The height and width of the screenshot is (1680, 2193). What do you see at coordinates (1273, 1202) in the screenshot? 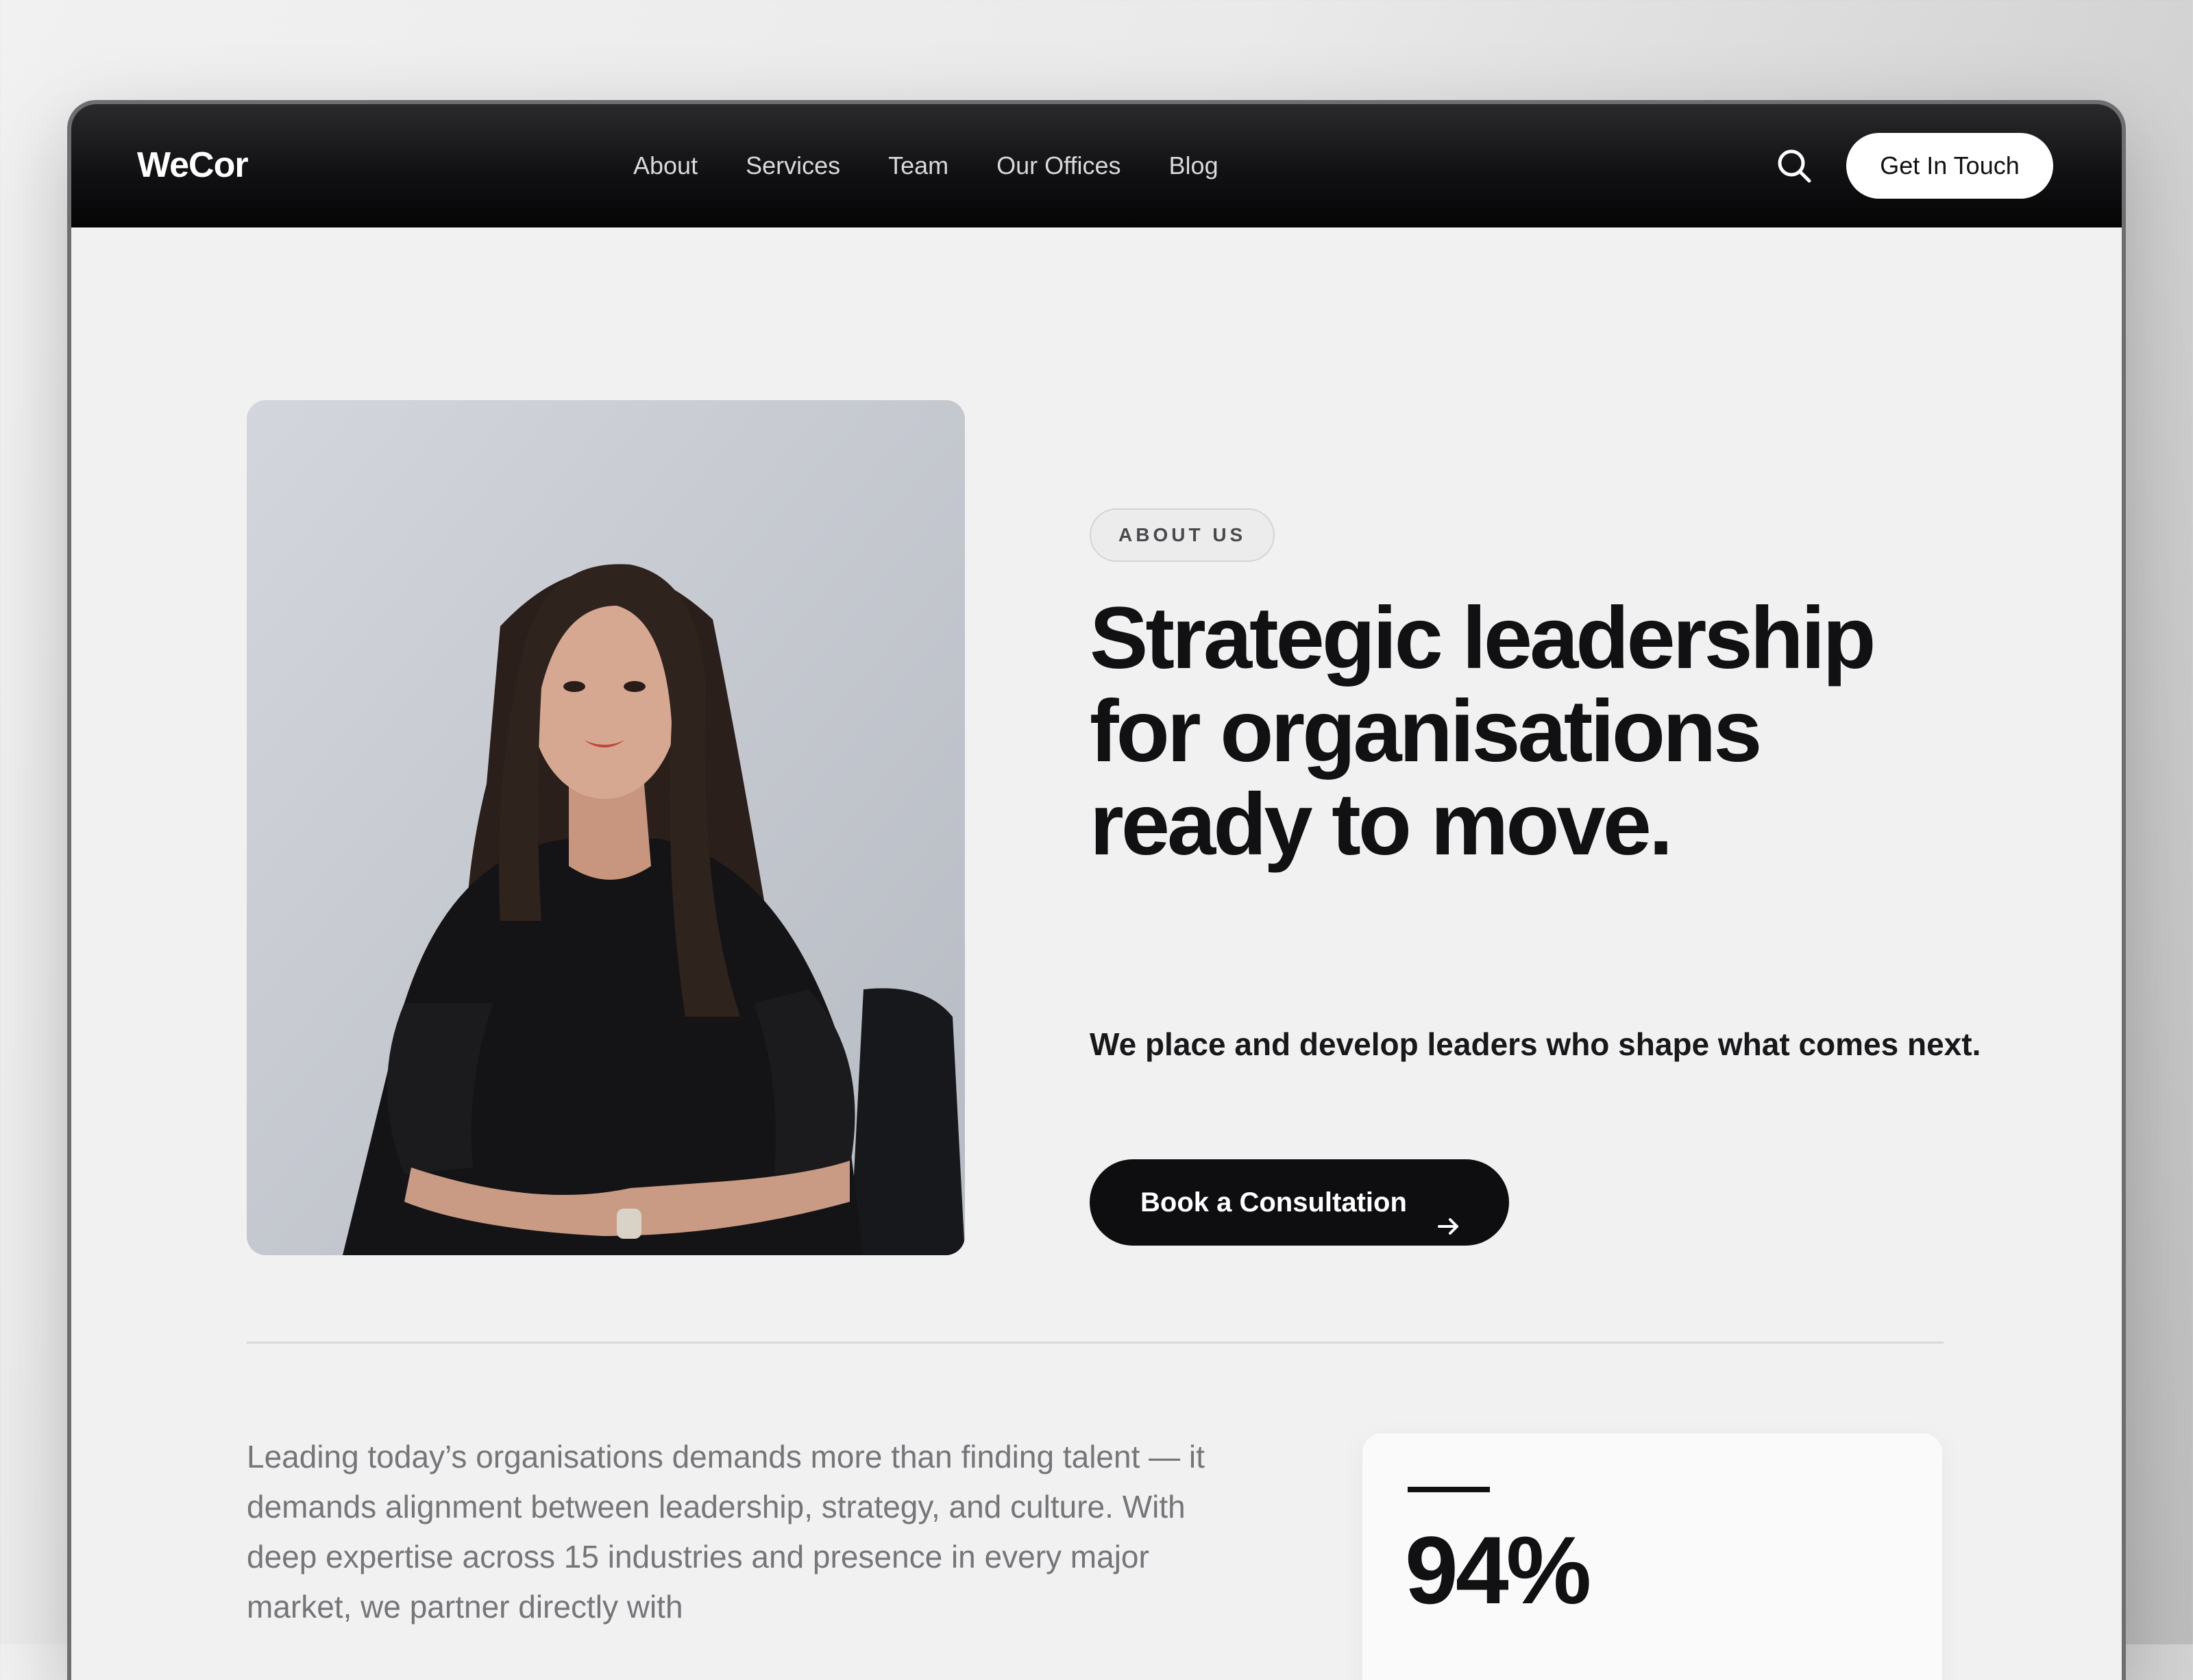
I see `book-consultation-label: Book a Consultation` at bounding box center [1273, 1202].